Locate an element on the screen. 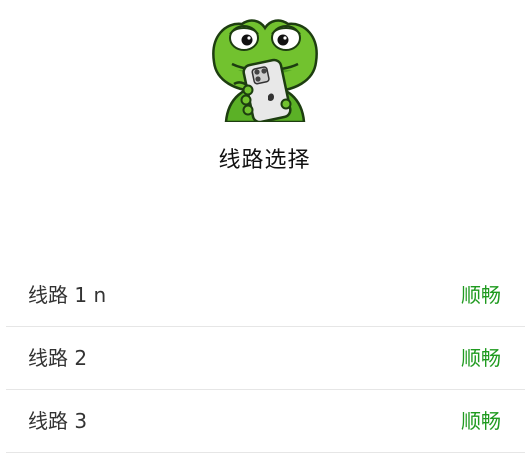 This screenshot has height=473, width=529. line-item-3: 线路 3 顺畅 is located at coordinates (265, 421).